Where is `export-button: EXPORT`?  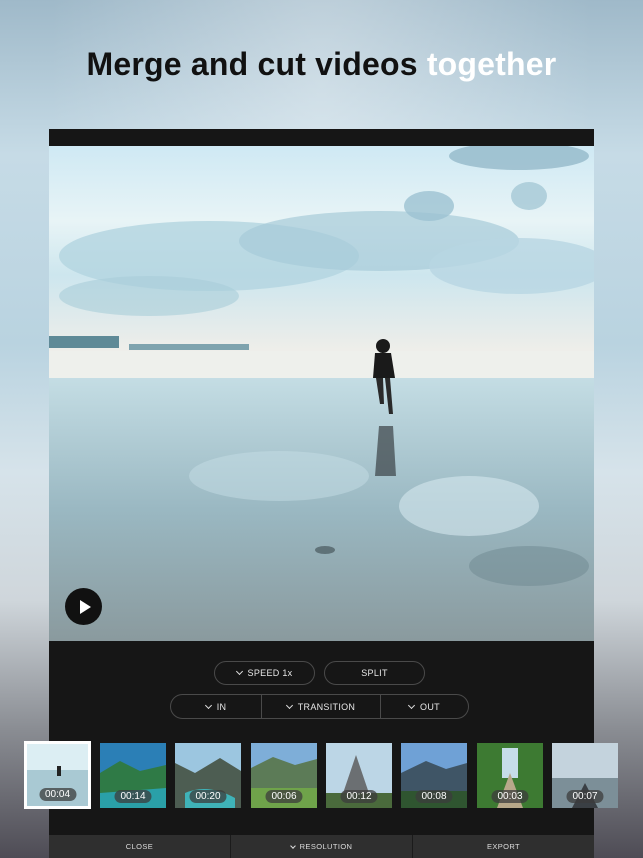
export-button: EXPORT is located at coordinates (503, 846).